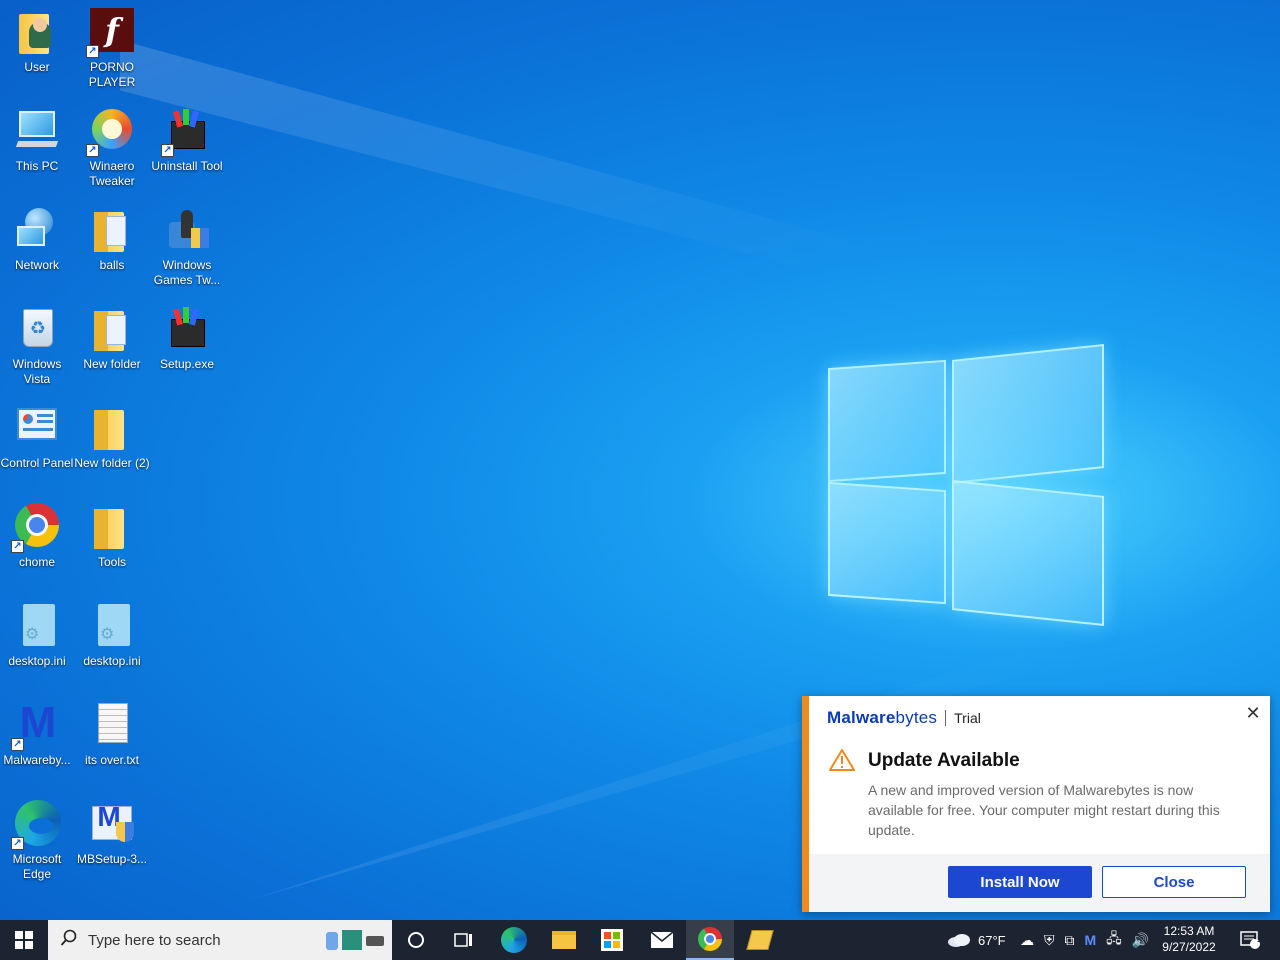 The width and height of the screenshot is (1280, 960). Describe the element at coordinates (154, 940) in the screenshot. I see `search-placeholder: Type here to search` at that location.